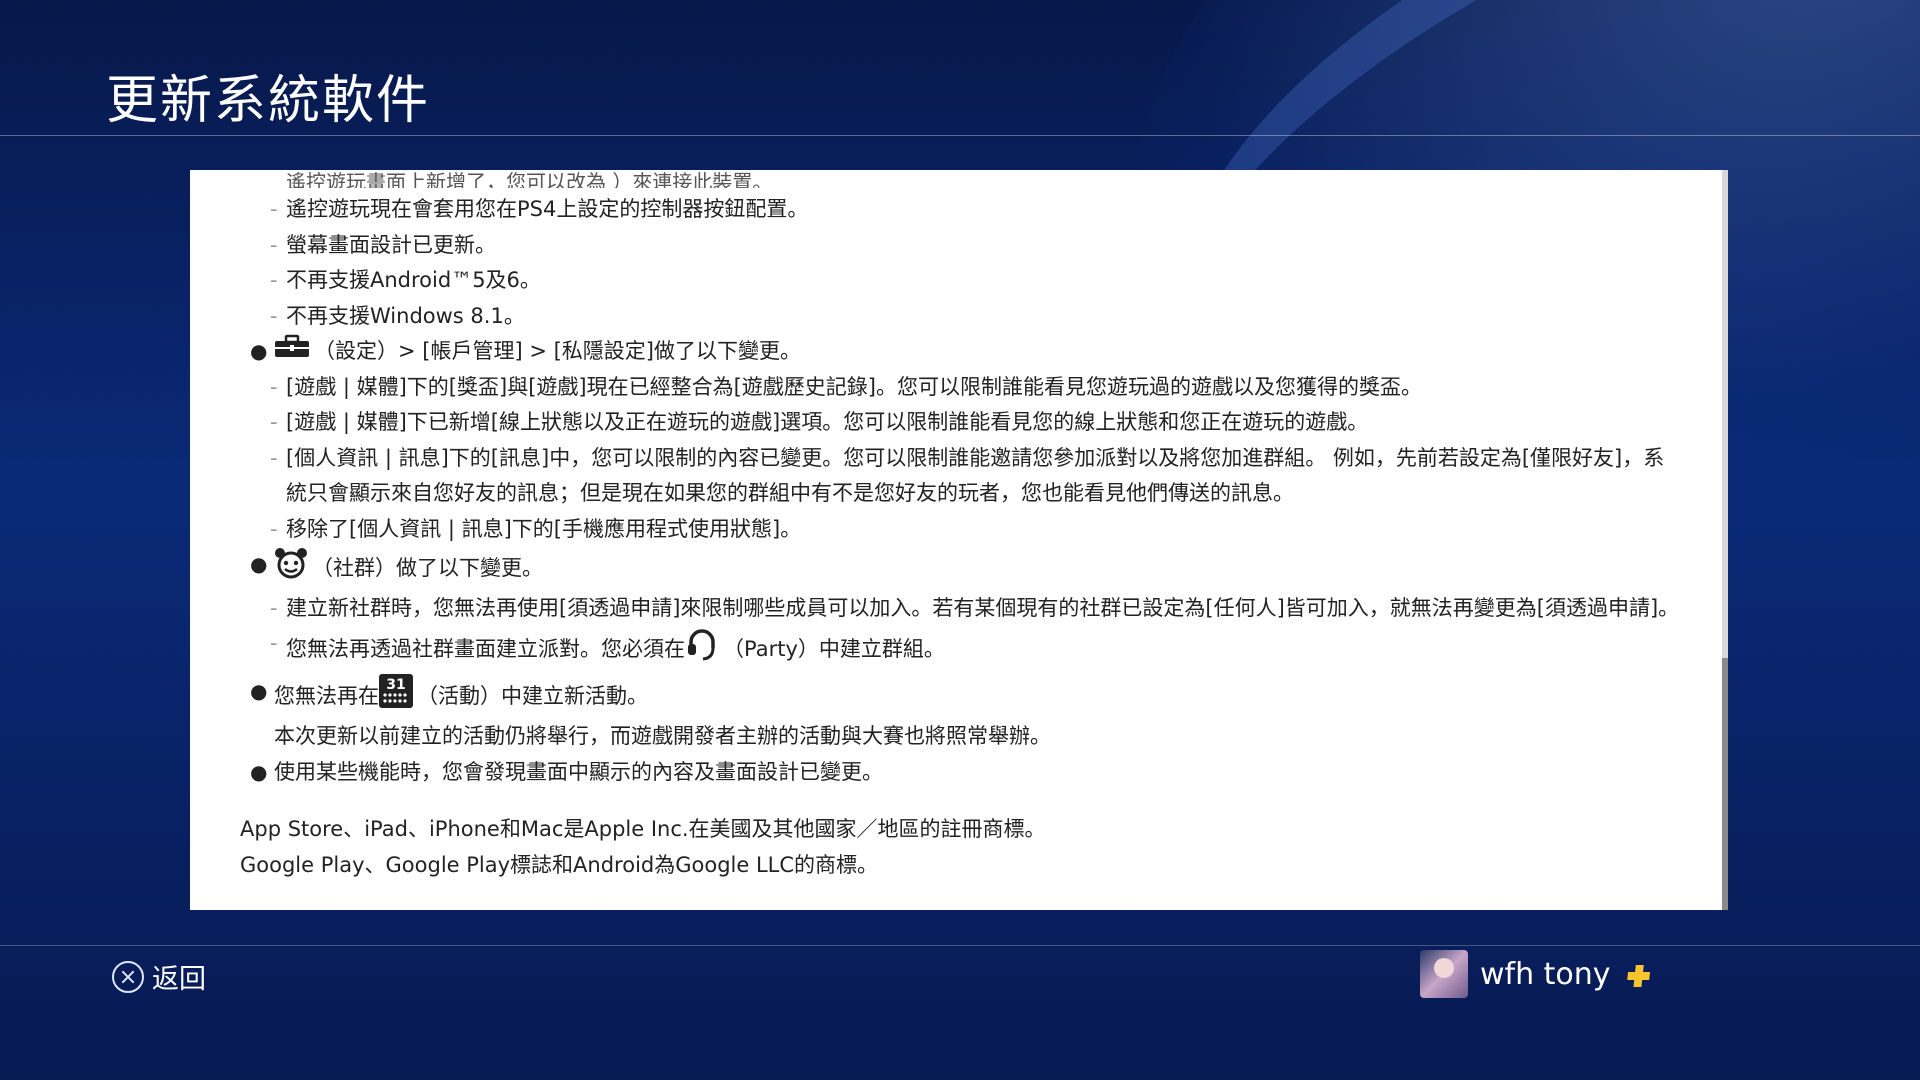 This screenshot has height=1080, width=1920. What do you see at coordinates (834, 649) in the screenshot?
I see `note-text: （Party）中建立群組。` at bounding box center [834, 649].